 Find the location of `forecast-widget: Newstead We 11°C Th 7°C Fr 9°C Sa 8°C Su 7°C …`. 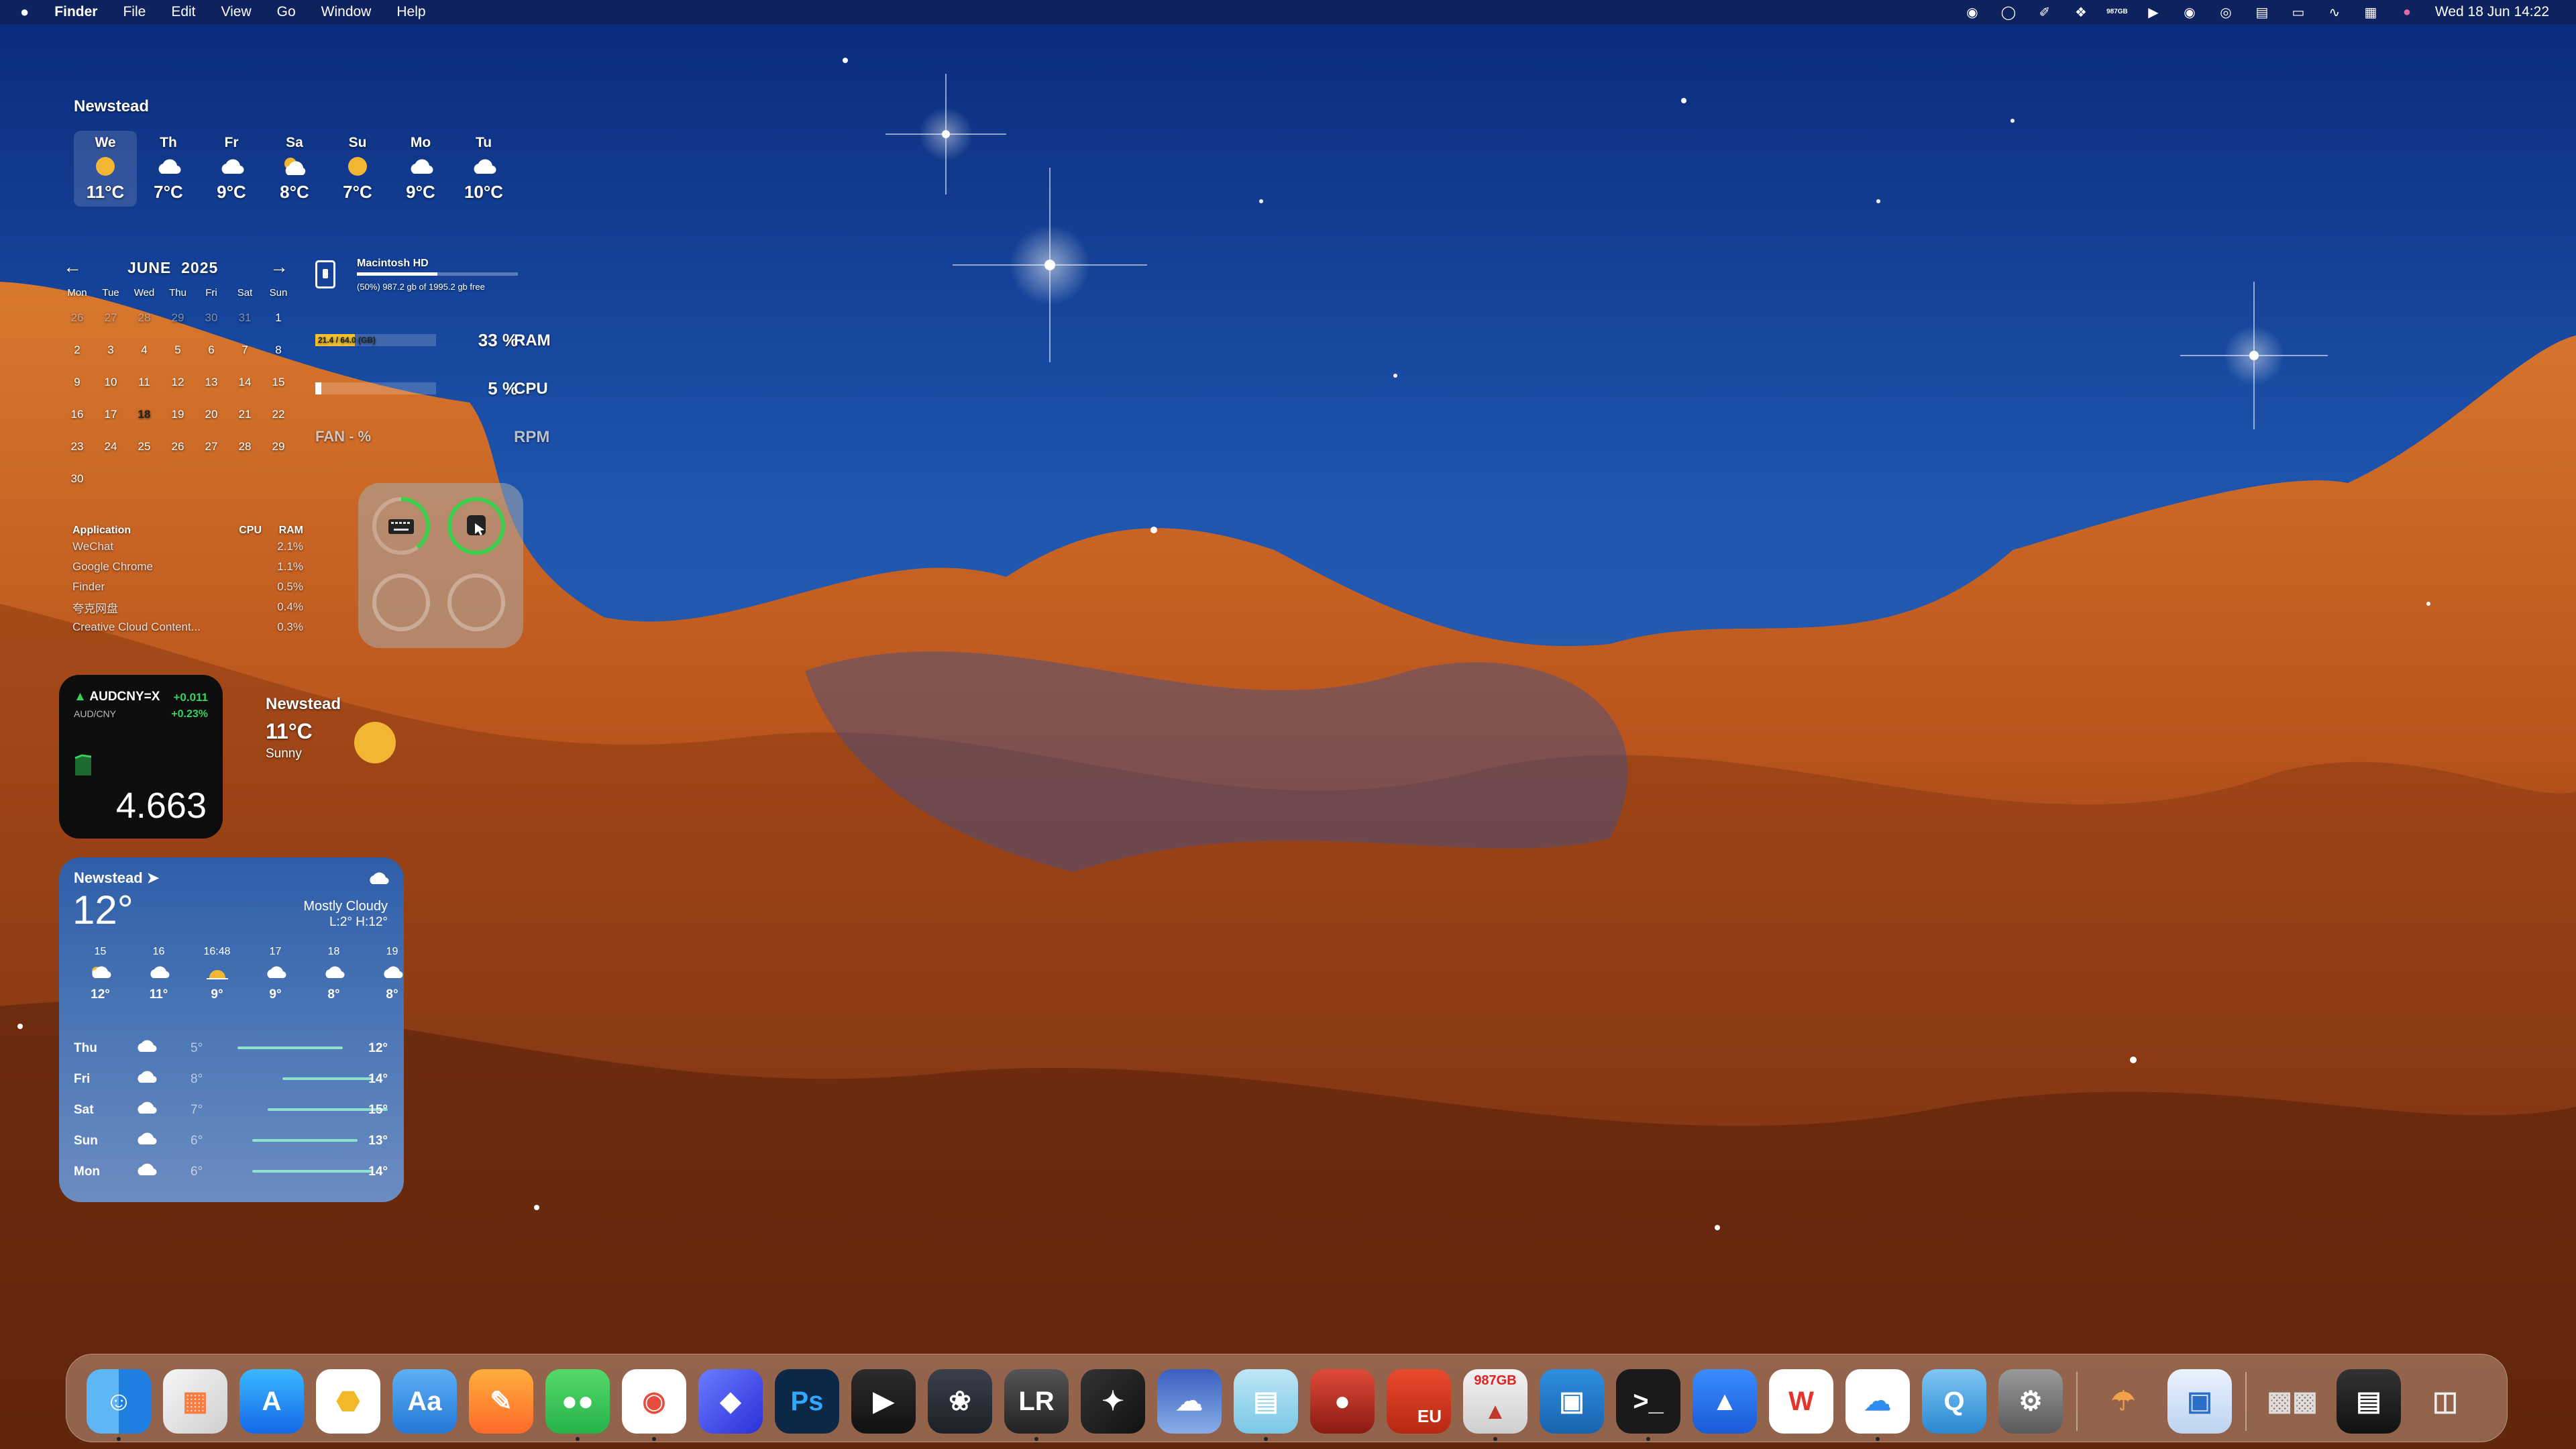

forecast-widget: Newstead We 11°C Th 7°C Fr 9°C Sa 8°C Su 7°C … is located at coordinates (288, 152).